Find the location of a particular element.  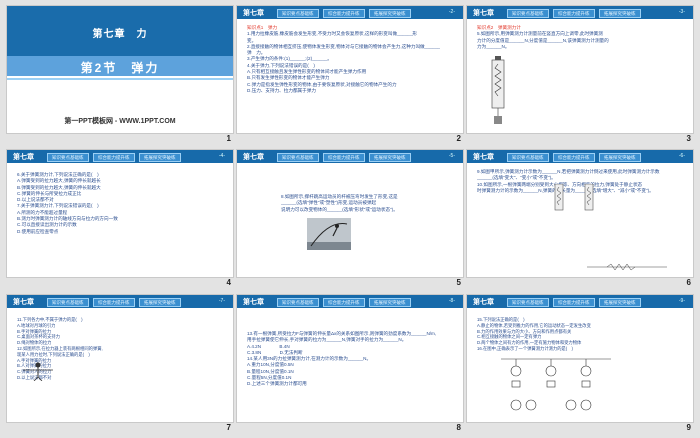

section-title: 第2节 弹力 is located at coordinates (120, 68).